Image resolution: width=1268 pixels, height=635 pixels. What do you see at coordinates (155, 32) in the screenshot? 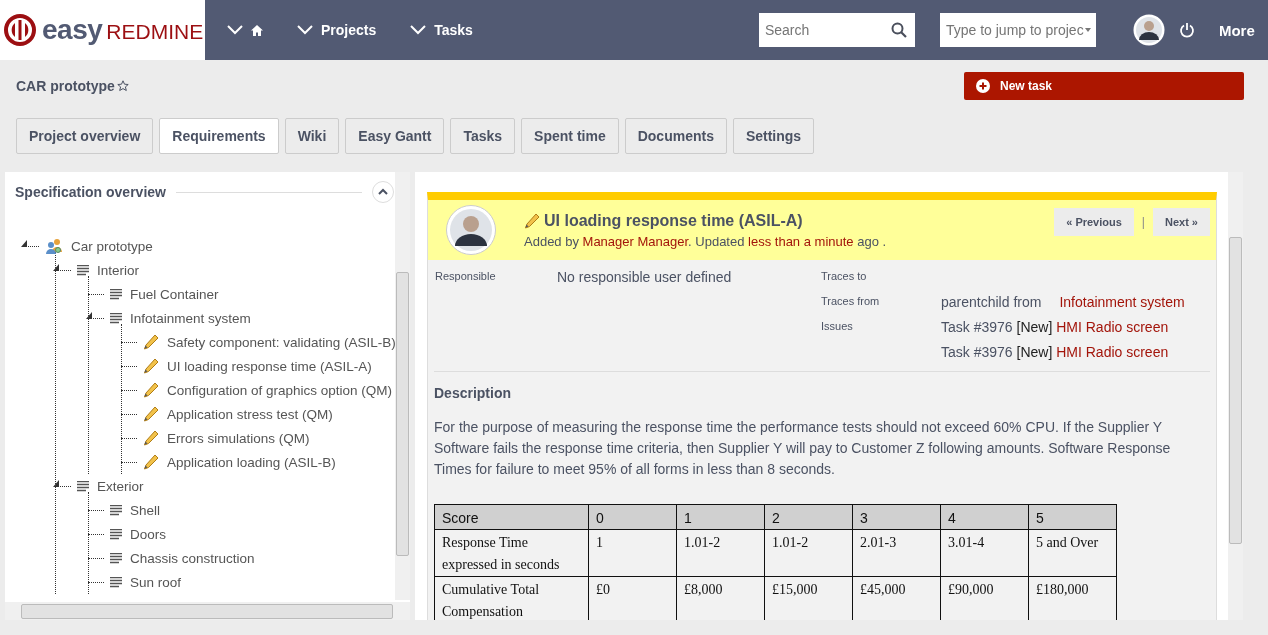
I see `logo-text: REDMINE` at bounding box center [155, 32].